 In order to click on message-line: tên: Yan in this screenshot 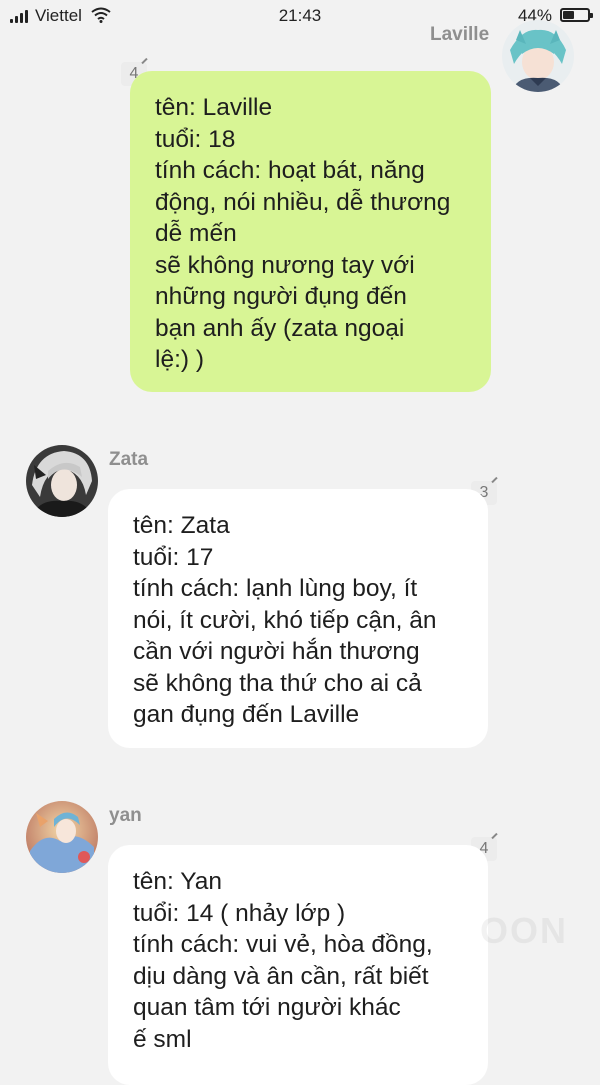, I will do `click(178, 881)`.